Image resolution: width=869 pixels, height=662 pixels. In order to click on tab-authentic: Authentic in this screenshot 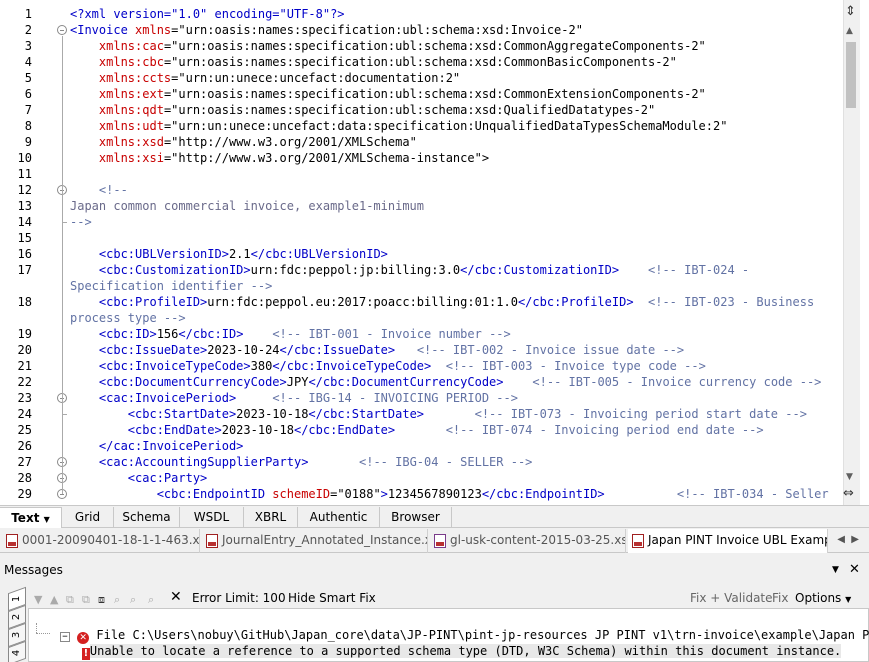, I will do `click(339, 517)`.